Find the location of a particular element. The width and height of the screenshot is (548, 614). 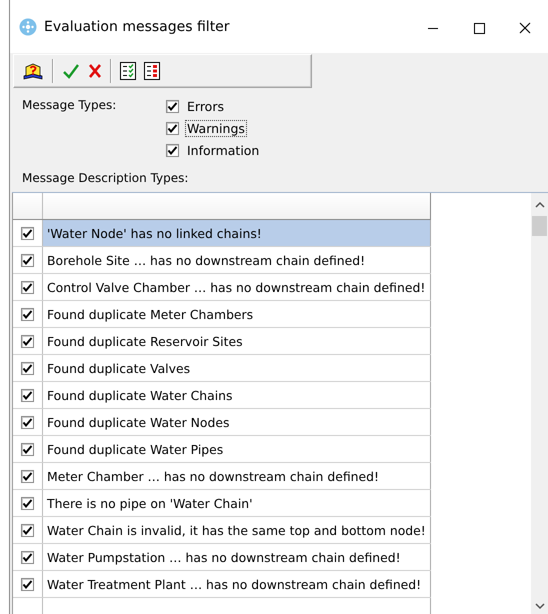

checkbox-label: Errors is located at coordinates (205, 106).